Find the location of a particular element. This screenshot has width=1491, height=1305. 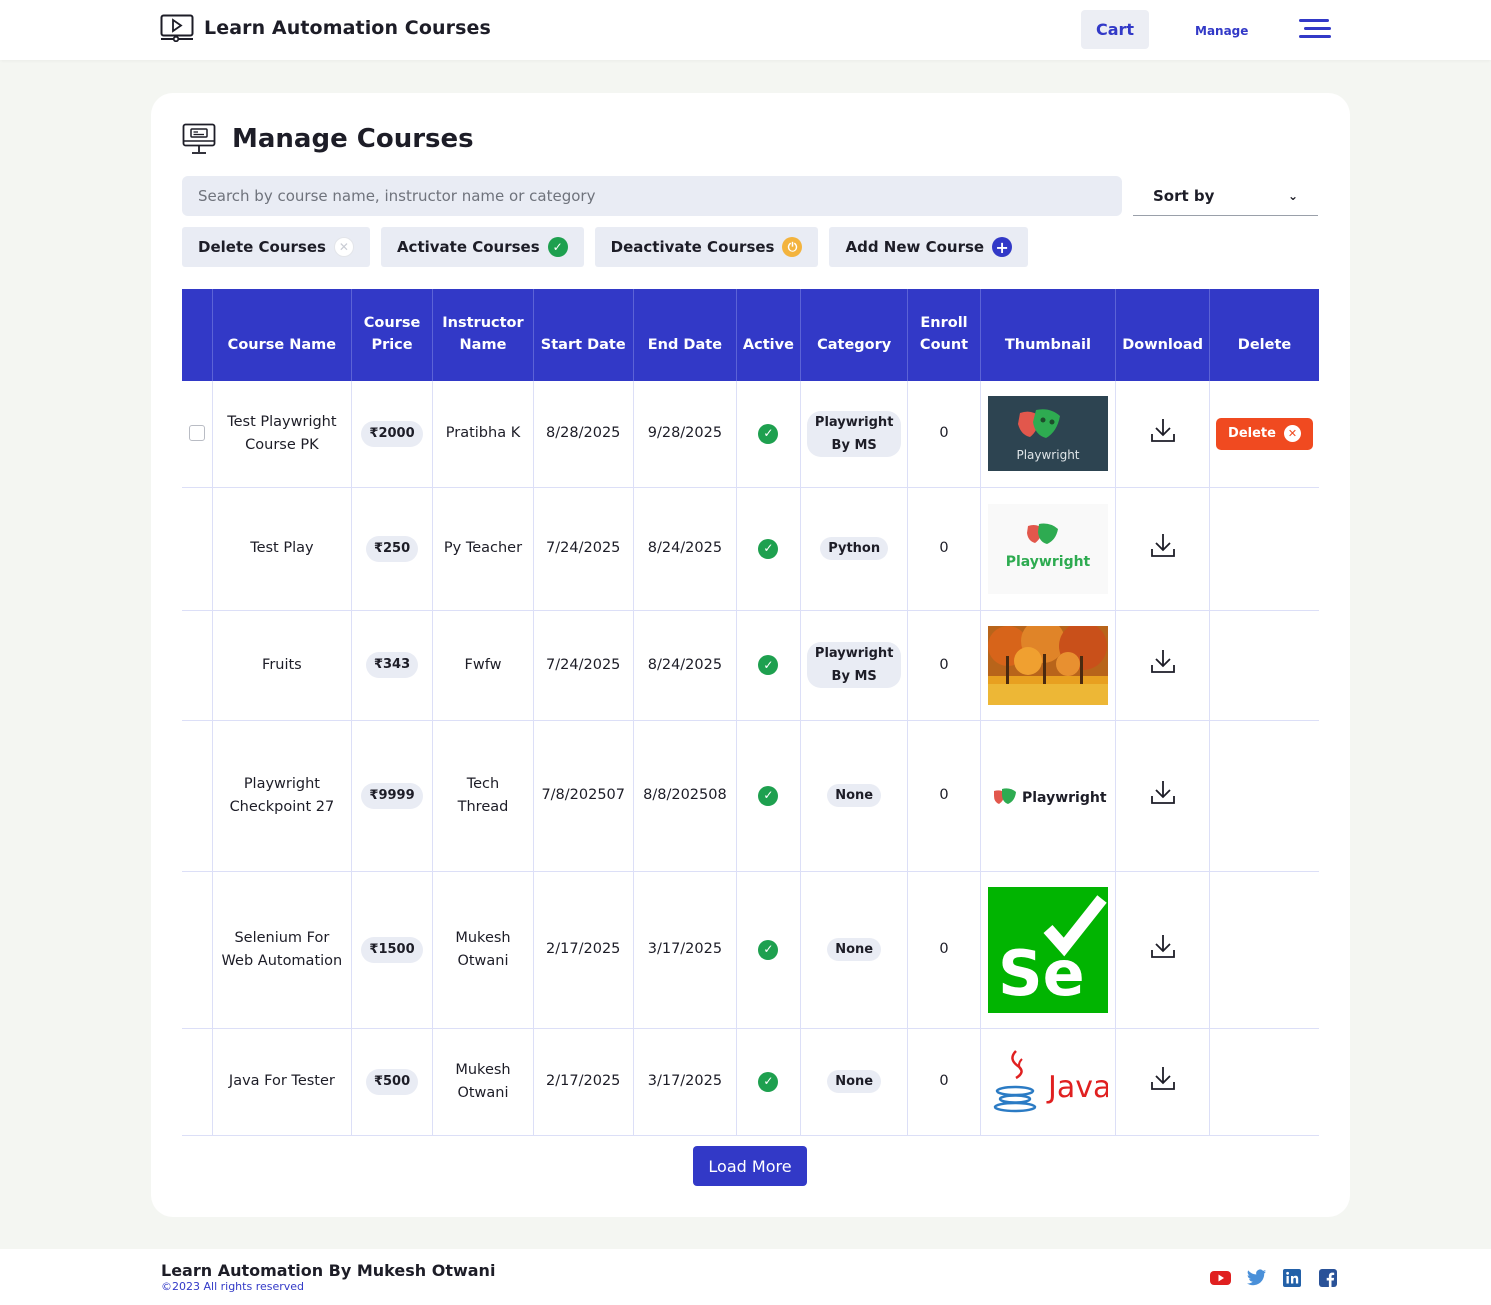

header-course-name: Course Name is located at coordinates (282, 335).